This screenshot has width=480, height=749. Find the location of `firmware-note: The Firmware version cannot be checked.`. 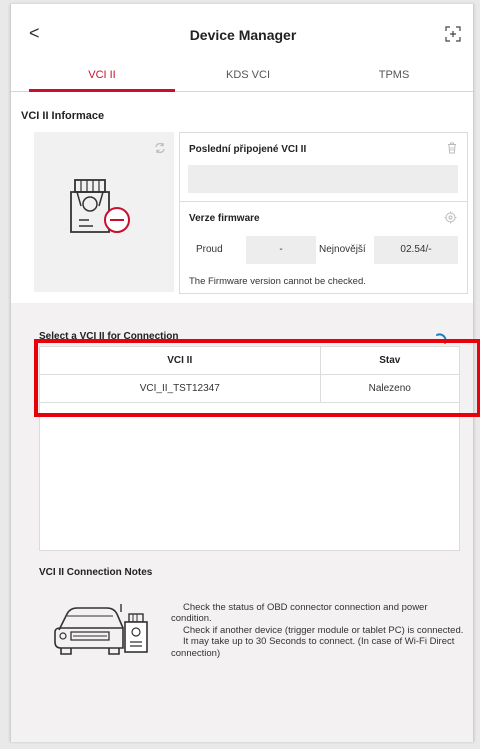

firmware-note: The Firmware version cannot be checked. is located at coordinates (277, 281).